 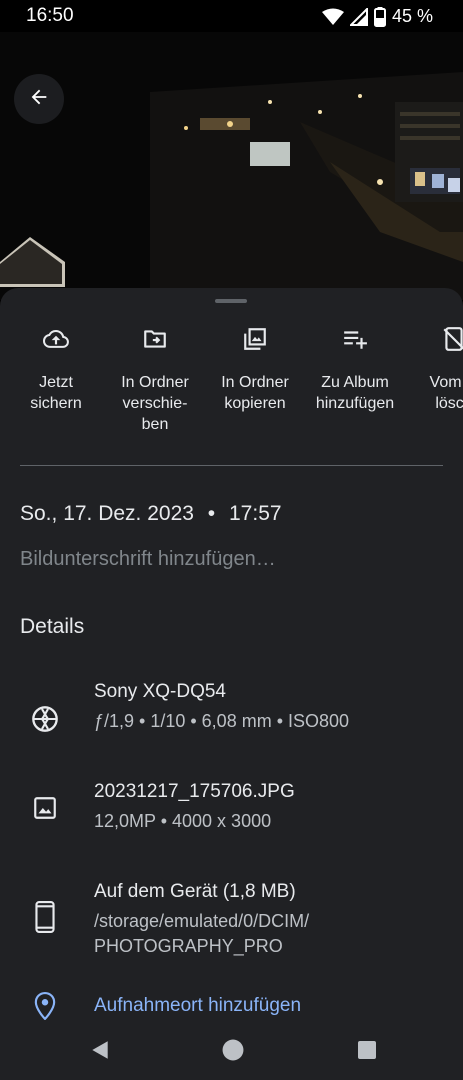 I want to click on backup-now-label: Jetzt sichern, so click(x=56, y=393).